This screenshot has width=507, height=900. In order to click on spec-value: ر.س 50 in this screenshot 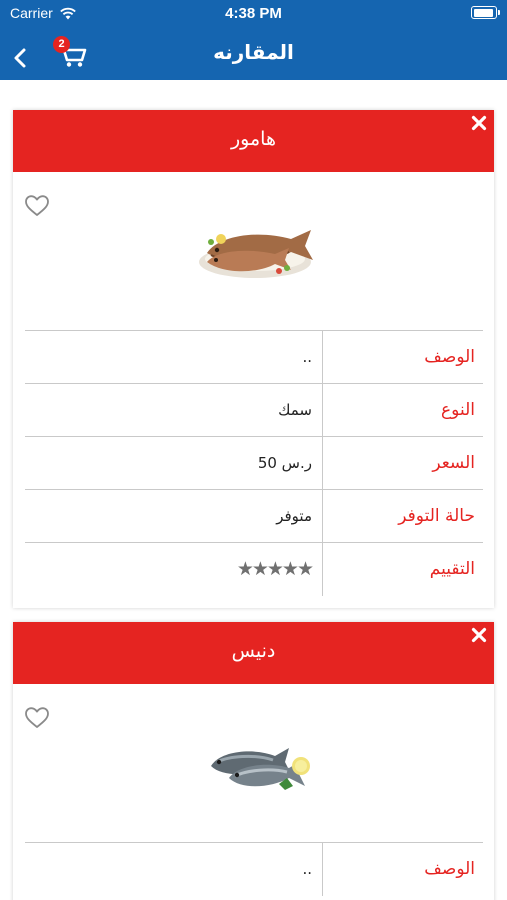, I will do `click(174, 463)`.